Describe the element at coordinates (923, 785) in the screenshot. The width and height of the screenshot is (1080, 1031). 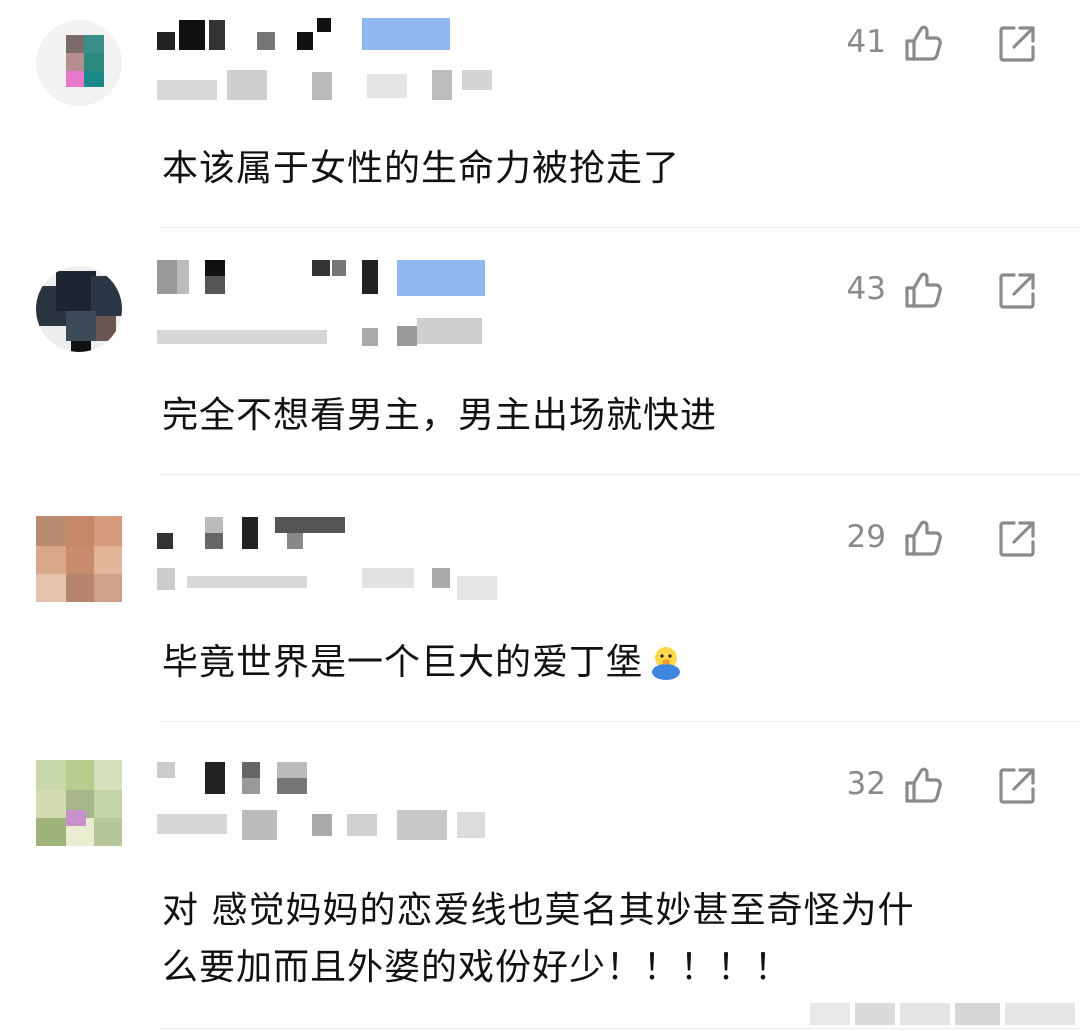
I see `thumbs-up-icon` at that location.